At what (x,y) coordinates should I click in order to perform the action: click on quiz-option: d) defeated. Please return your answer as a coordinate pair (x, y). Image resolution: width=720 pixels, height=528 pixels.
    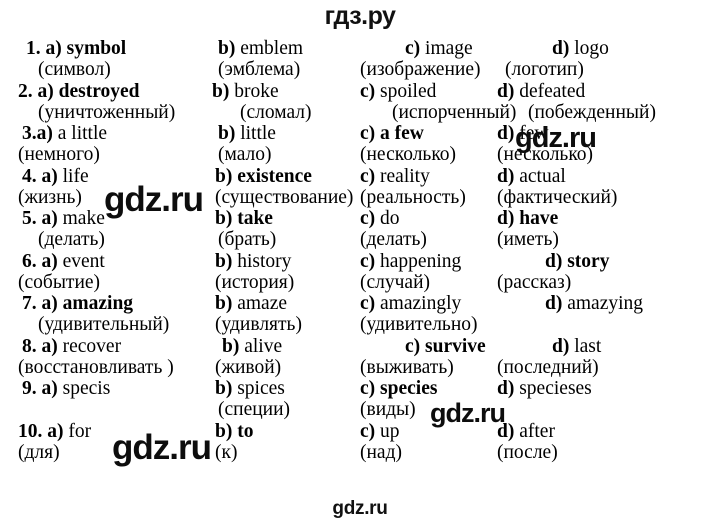
    Looking at the image, I should click on (541, 91).